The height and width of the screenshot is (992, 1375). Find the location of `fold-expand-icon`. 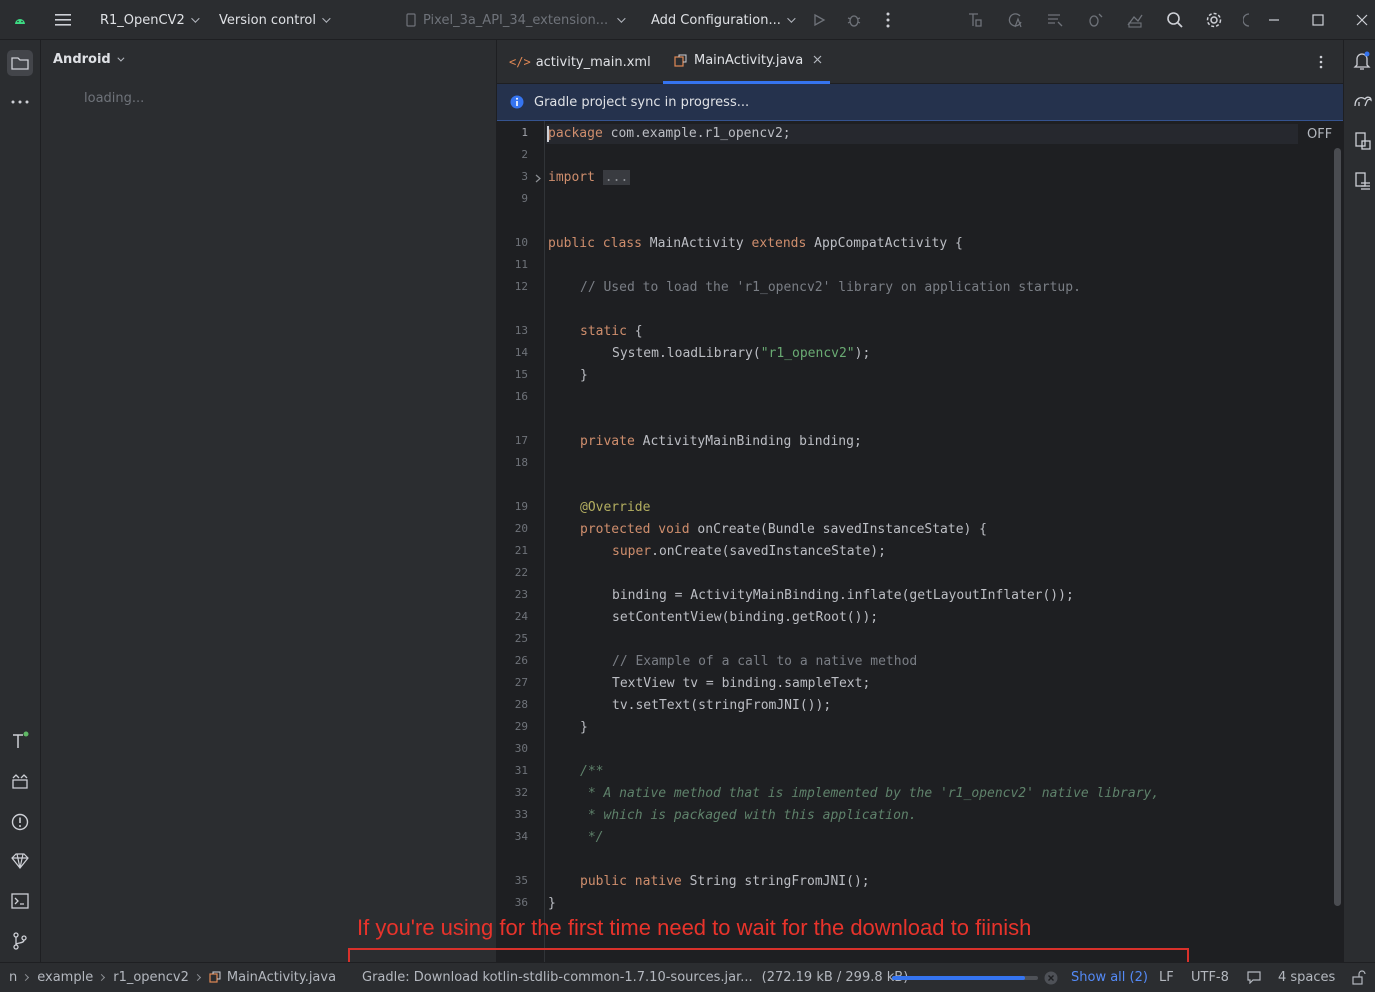

fold-expand-icon is located at coordinates (538, 179).